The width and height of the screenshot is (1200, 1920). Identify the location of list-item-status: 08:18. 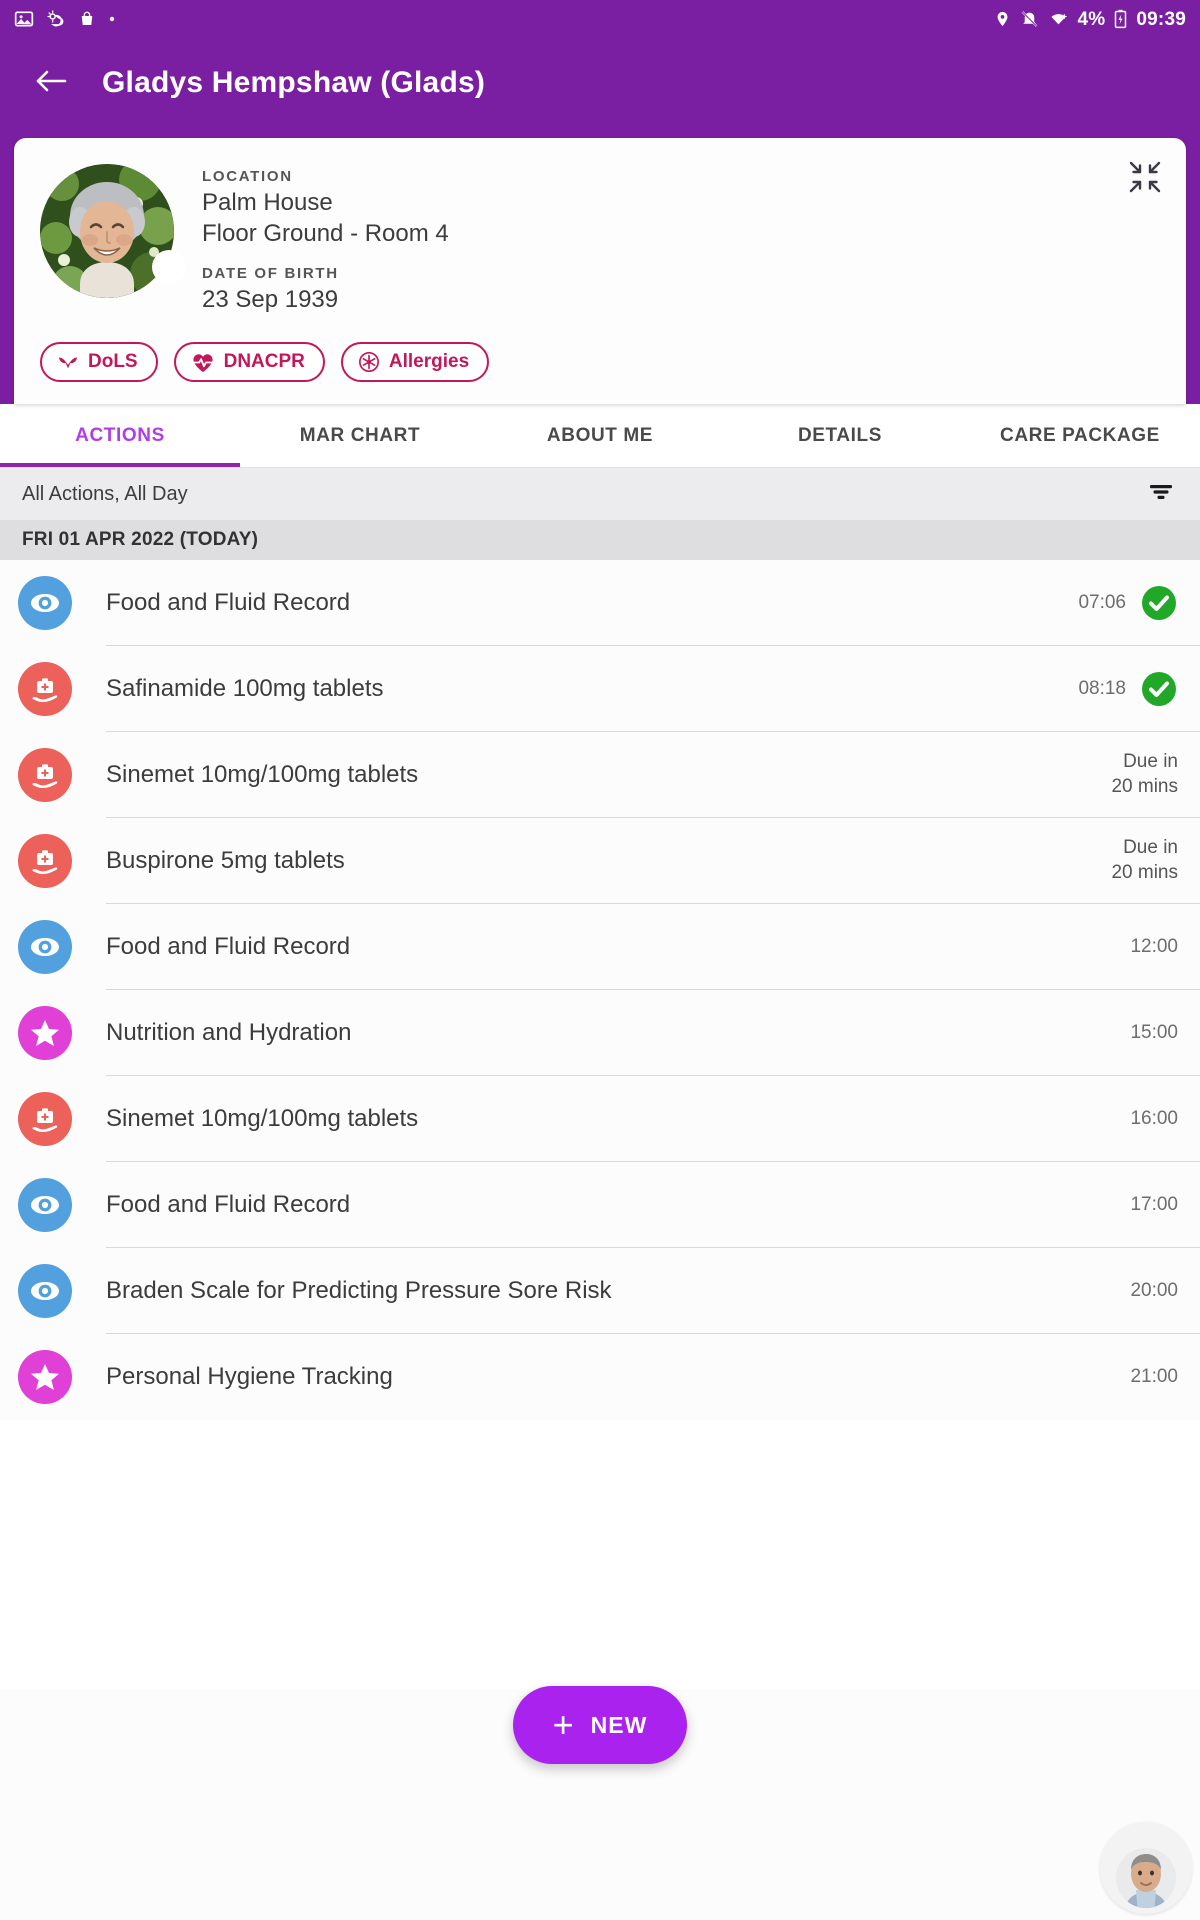
(1128, 689).